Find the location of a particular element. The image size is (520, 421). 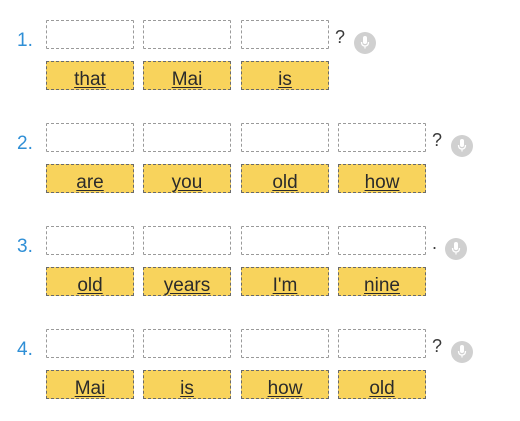

word-tile: you is located at coordinates (187, 178).